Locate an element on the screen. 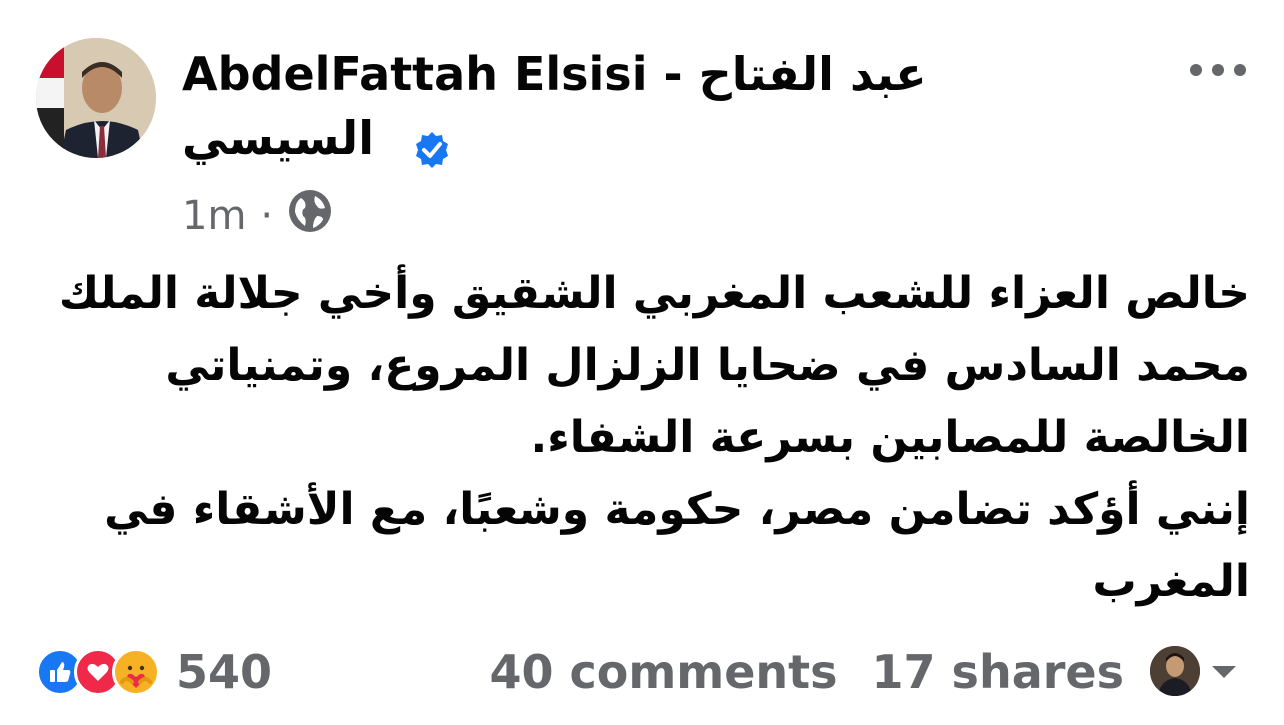  author-avatar is located at coordinates (96, 98).